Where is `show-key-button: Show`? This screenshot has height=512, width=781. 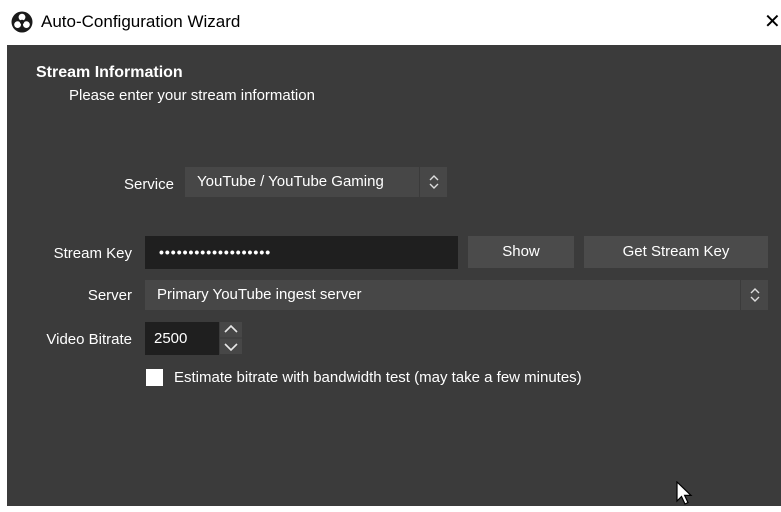
show-key-button: Show is located at coordinates (521, 252).